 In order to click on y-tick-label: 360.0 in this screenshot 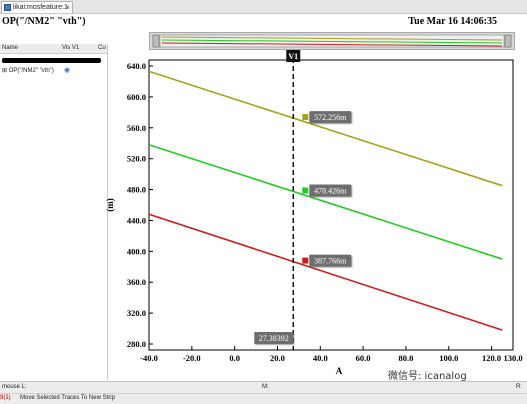, I will do `click(136, 282)`.